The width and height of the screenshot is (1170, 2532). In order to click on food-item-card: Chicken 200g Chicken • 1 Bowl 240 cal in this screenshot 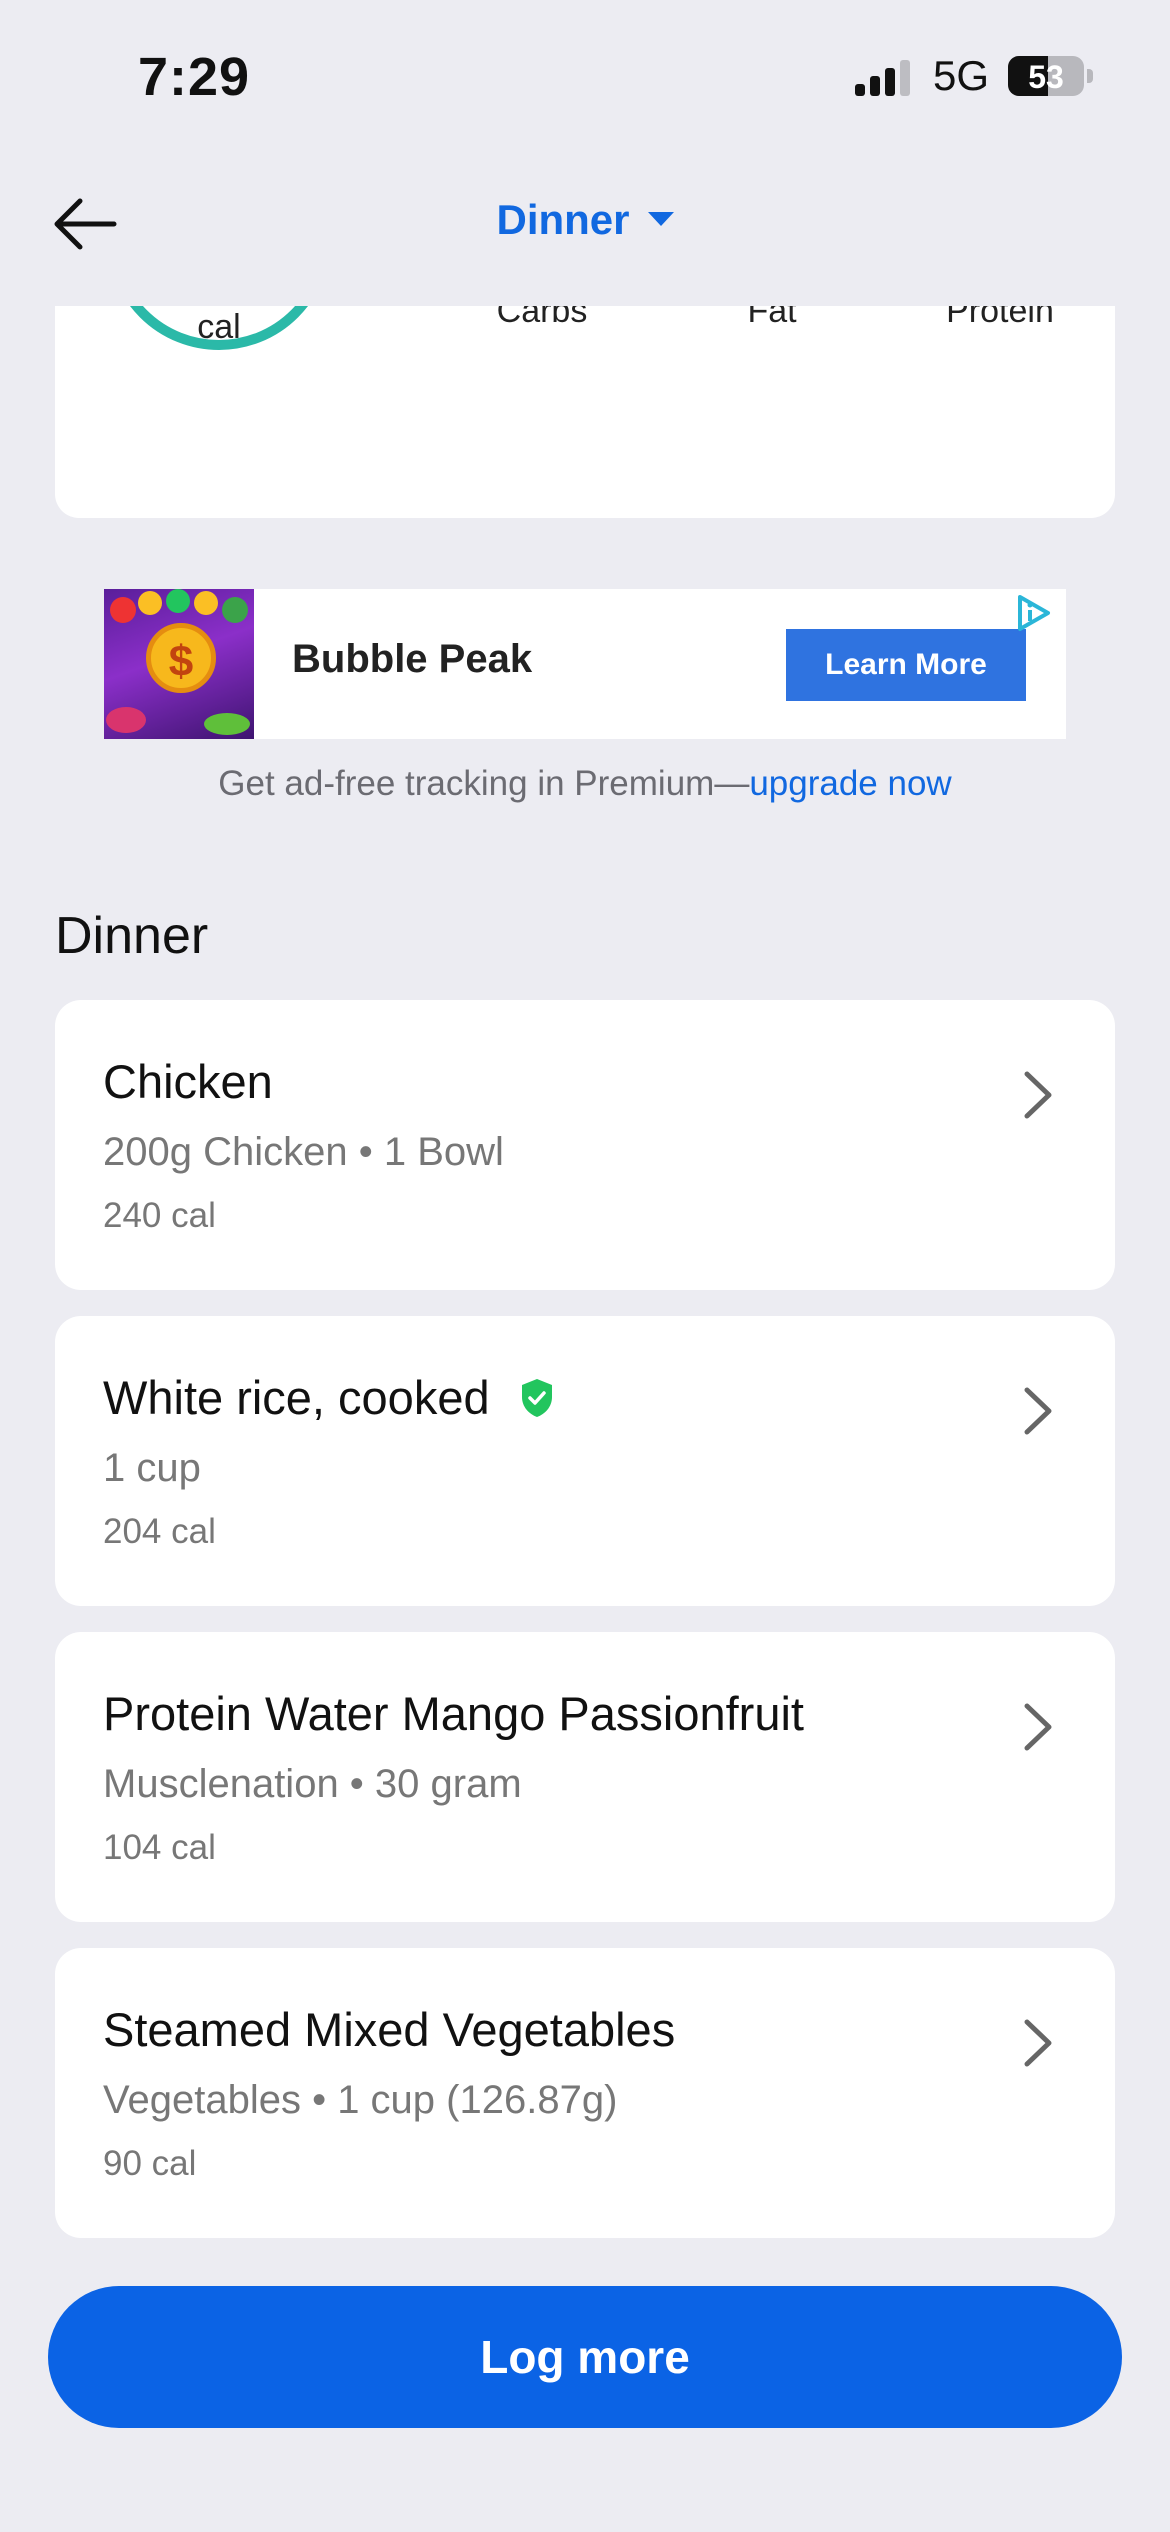, I will do `click(585, 1145)`.